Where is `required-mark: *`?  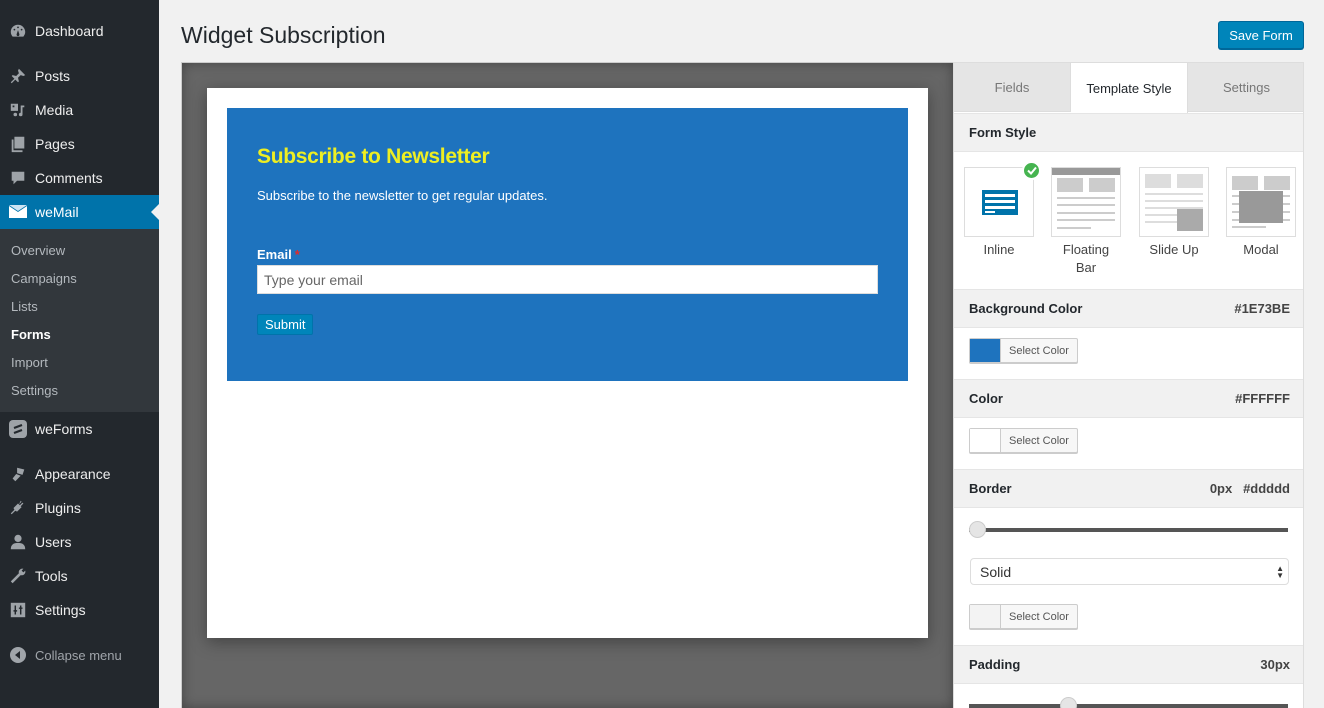 required-mark: * is located at coordinates (297, 254).